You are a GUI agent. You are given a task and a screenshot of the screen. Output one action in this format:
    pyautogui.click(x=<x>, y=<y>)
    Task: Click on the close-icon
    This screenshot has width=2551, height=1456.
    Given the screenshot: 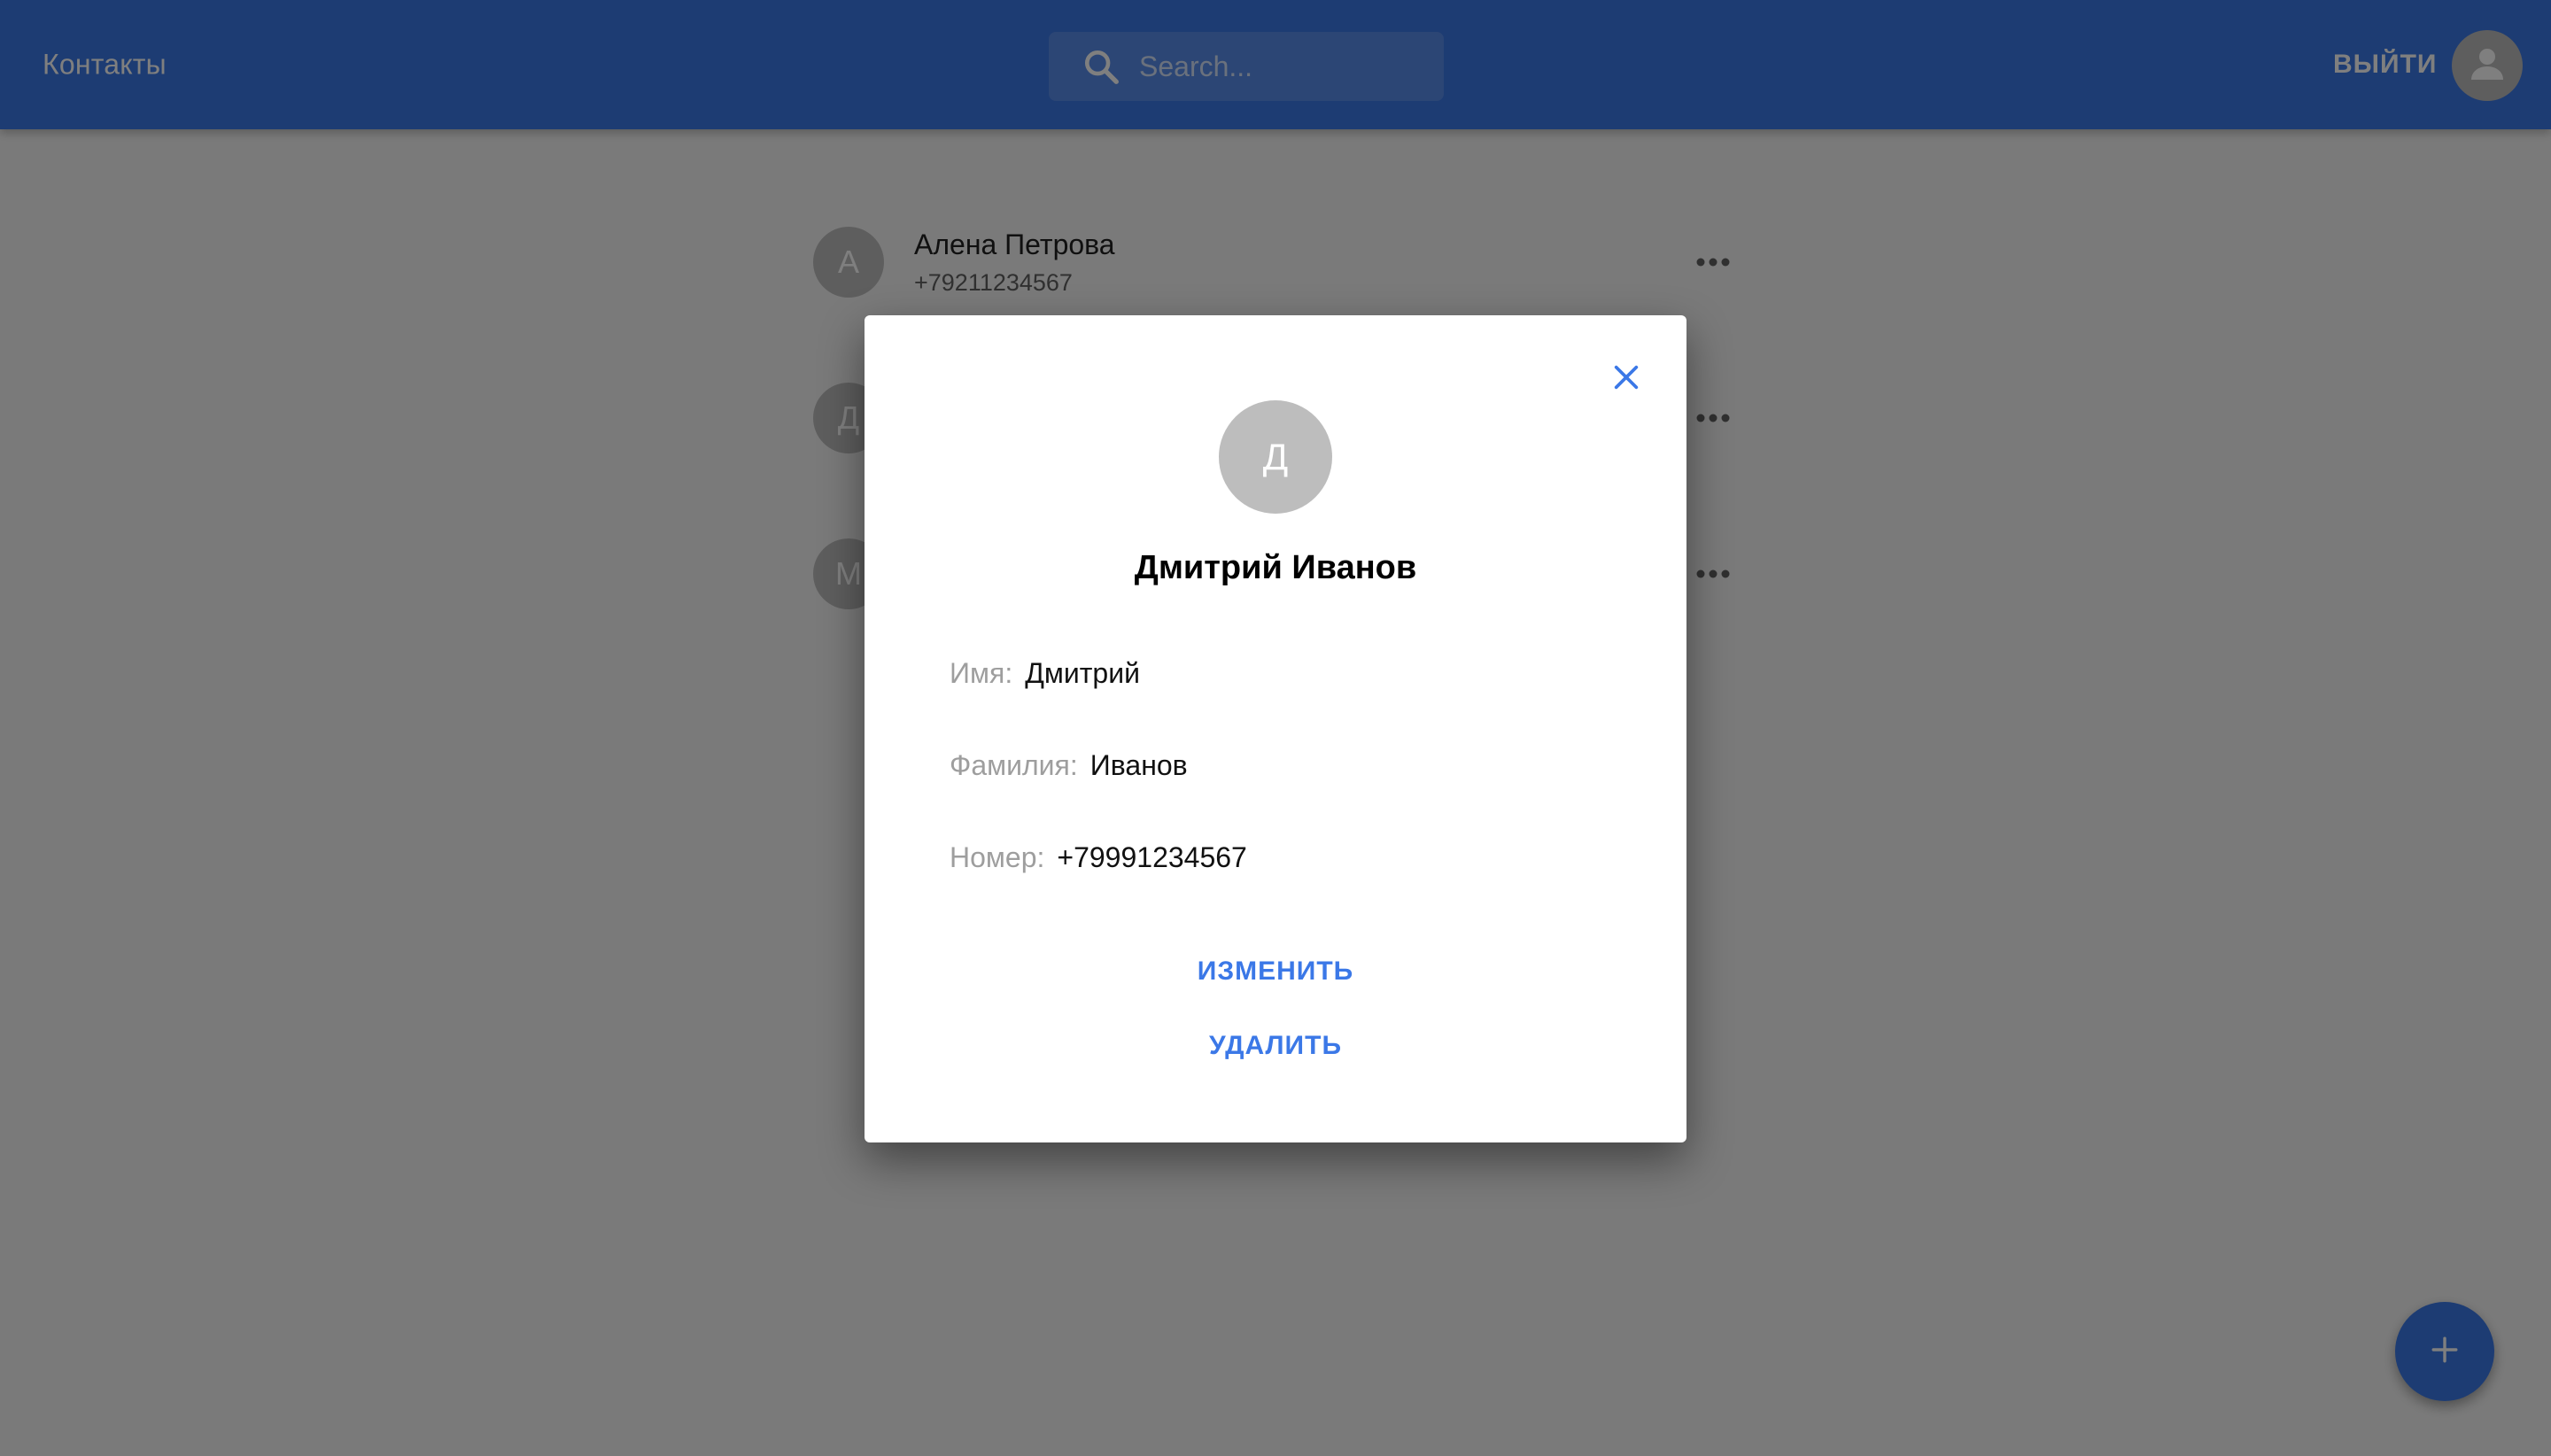 What is the action you would take?
    pyautogui.click(x=1626, y=379)
    